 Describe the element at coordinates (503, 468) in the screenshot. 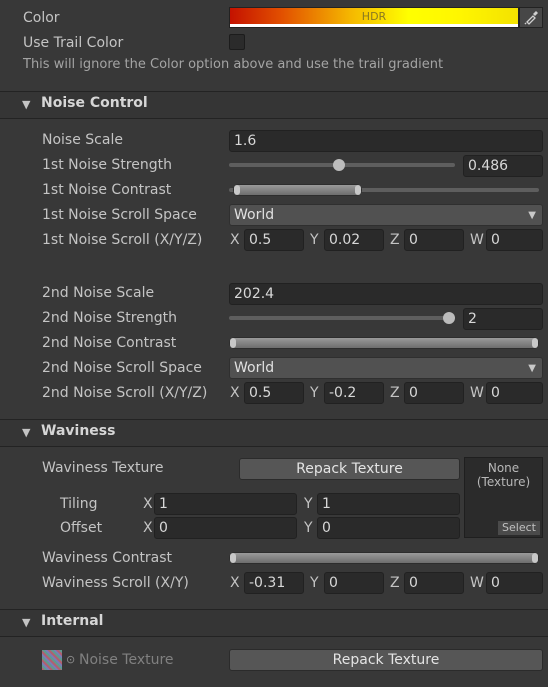

I see `texture-slot-none: None` at that location.